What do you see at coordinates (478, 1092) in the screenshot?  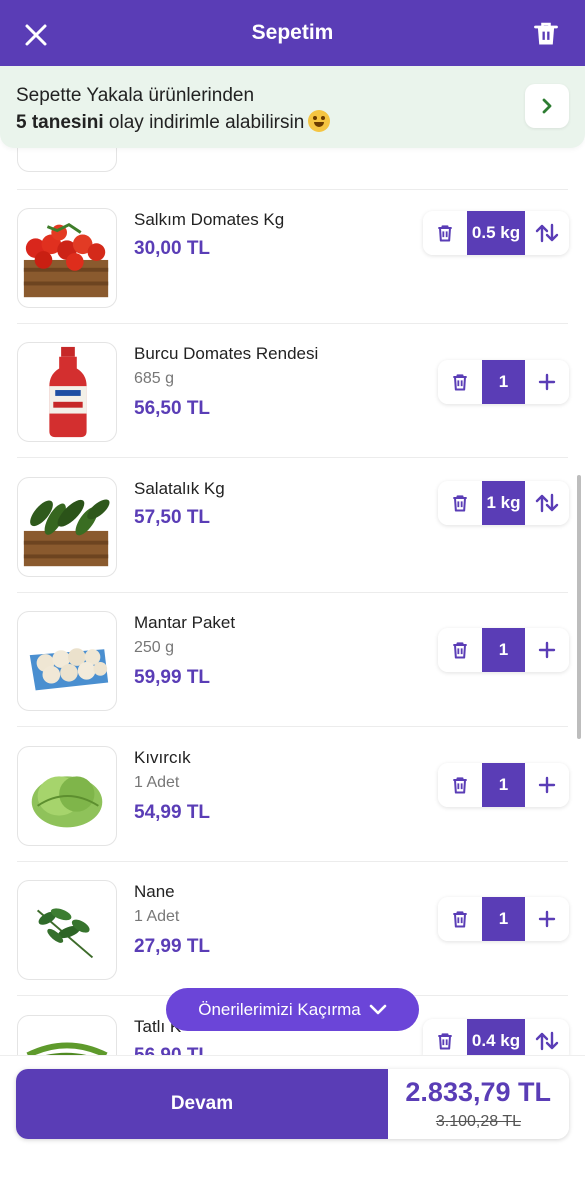 I see `cart-total: 2.833,79 TL` at bounding box center [478, 1092].